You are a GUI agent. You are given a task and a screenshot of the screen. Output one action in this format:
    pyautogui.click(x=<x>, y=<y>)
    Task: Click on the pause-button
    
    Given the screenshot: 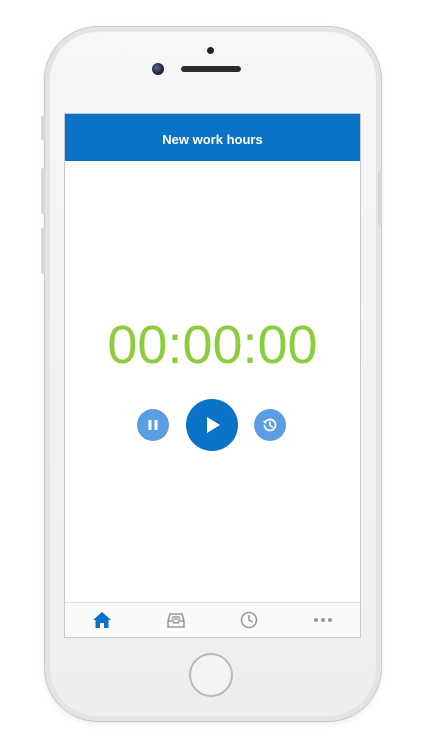 What is the action you would take?
    pyautogui.click(x=153, y=425)
    